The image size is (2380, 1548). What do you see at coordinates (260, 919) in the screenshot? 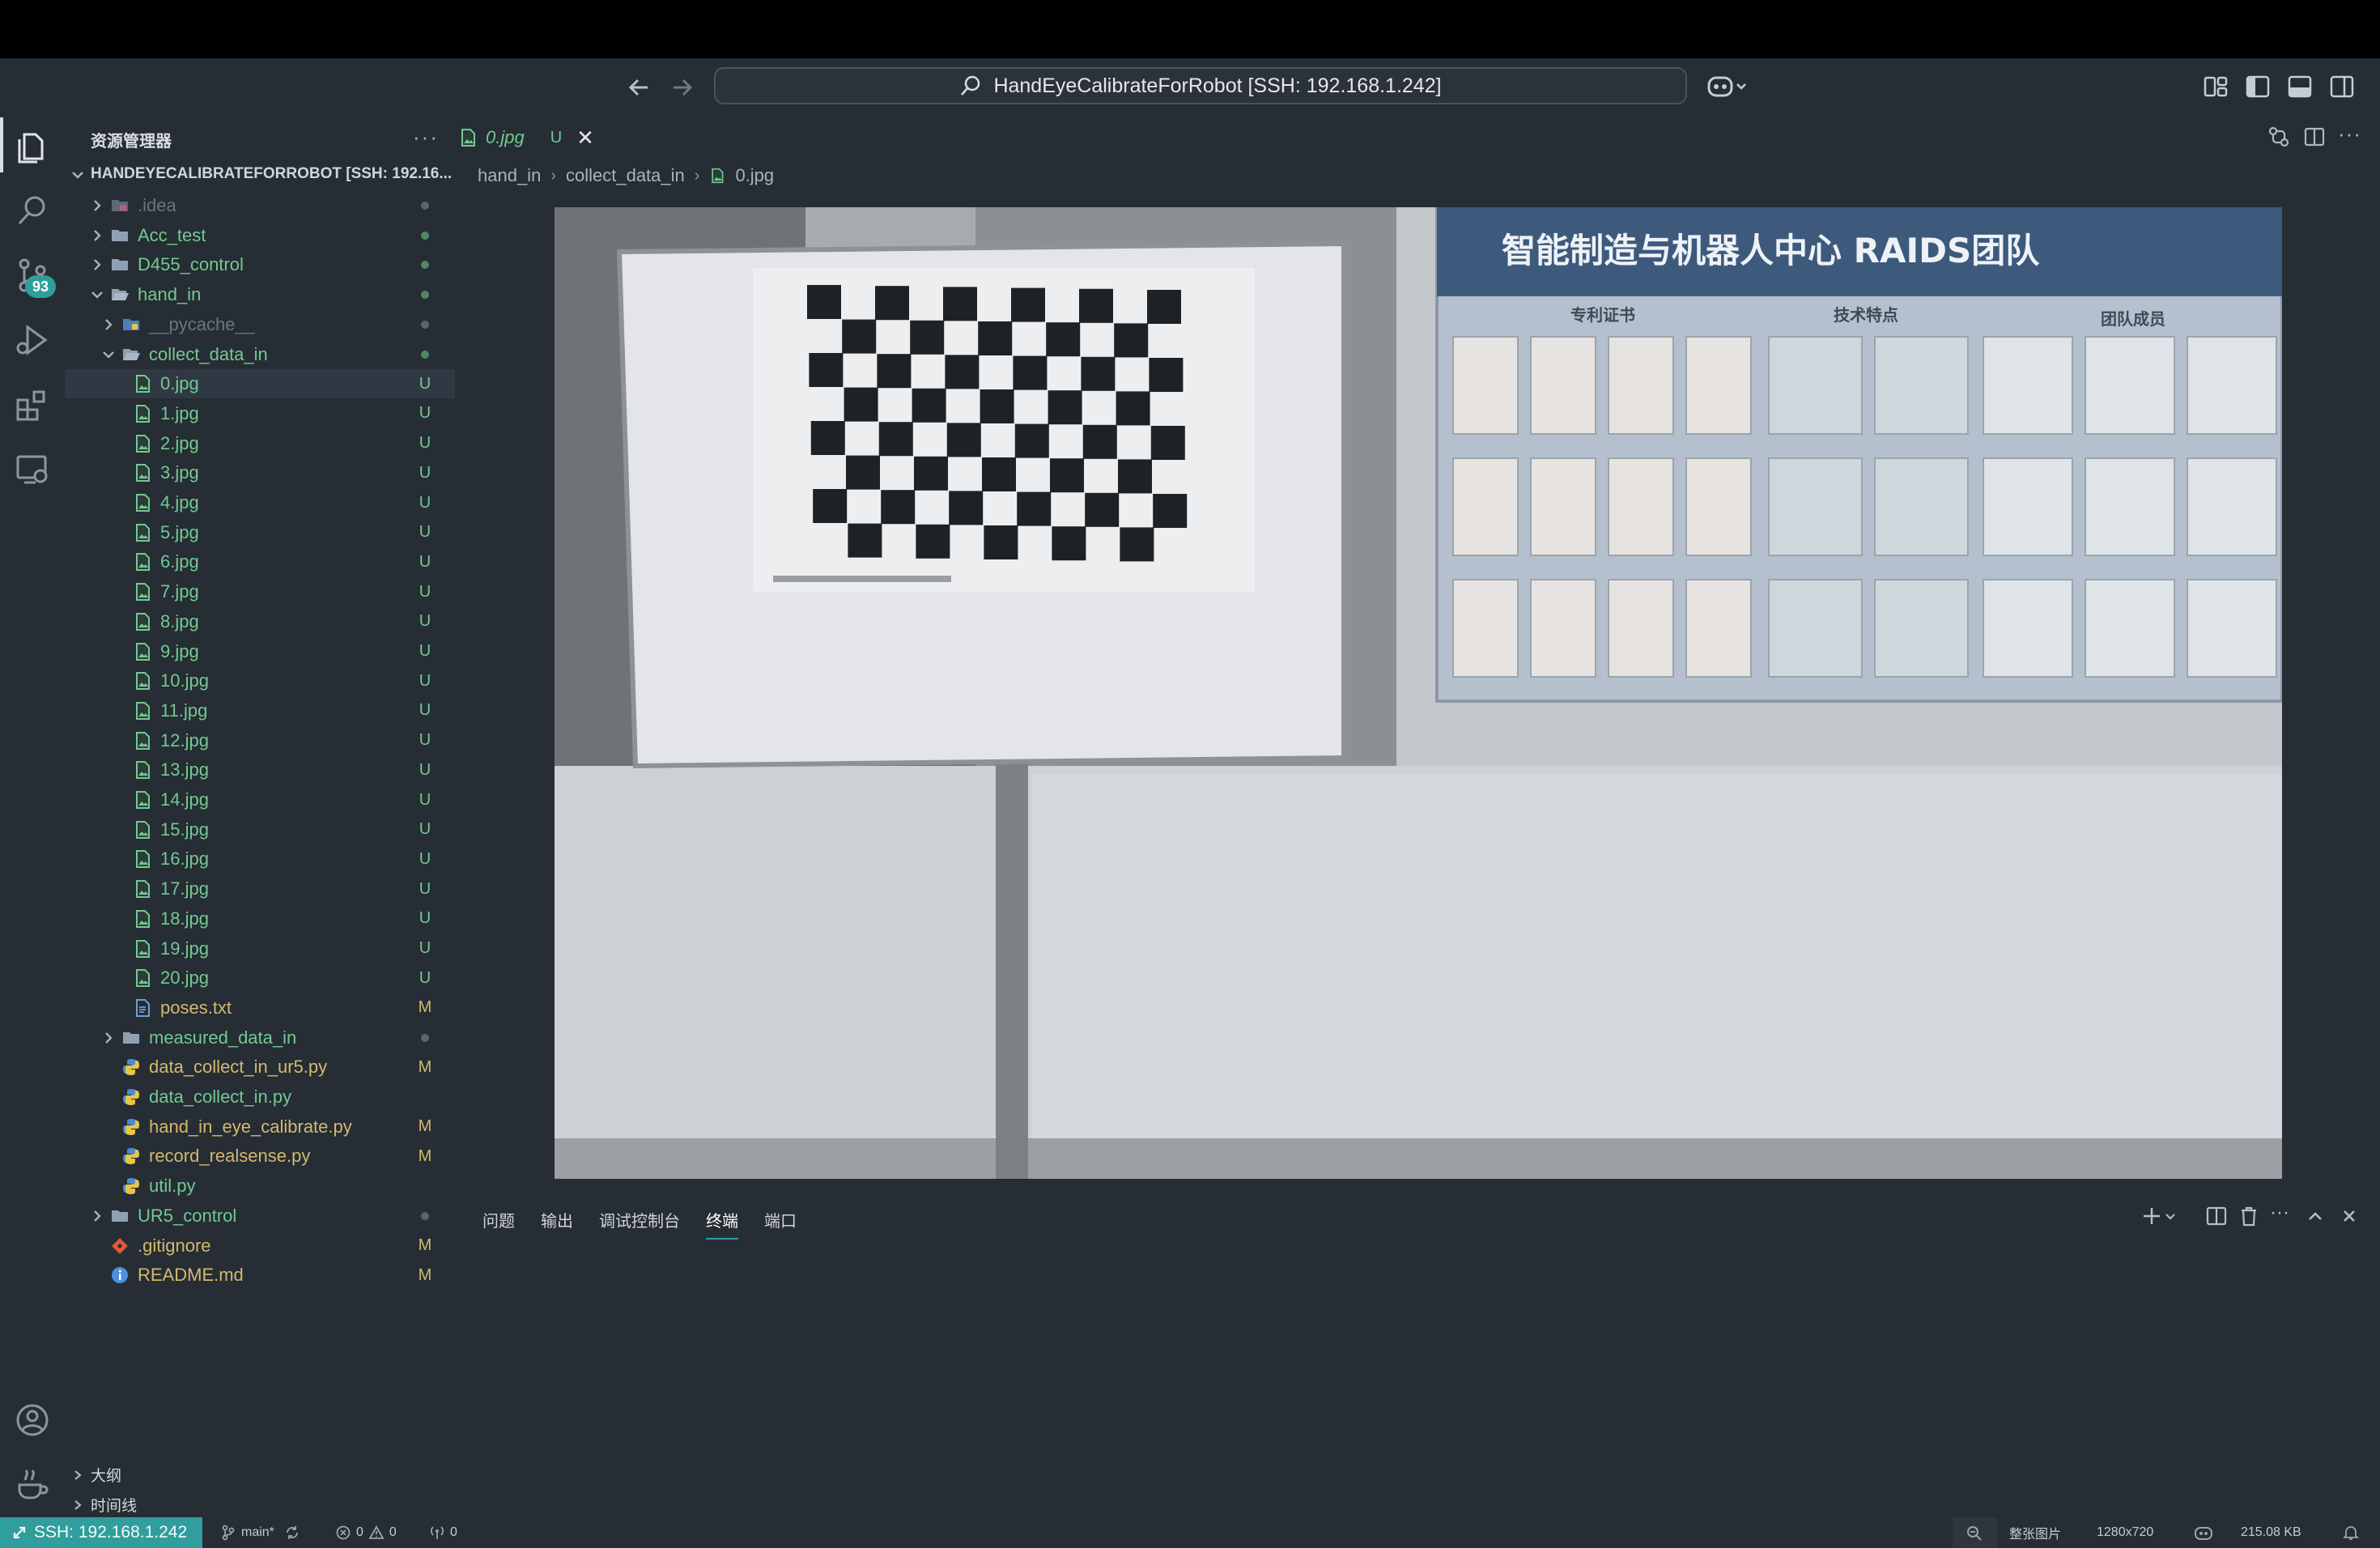
I see `file-item: 18.jpg U` at bounding box center [260, 919].